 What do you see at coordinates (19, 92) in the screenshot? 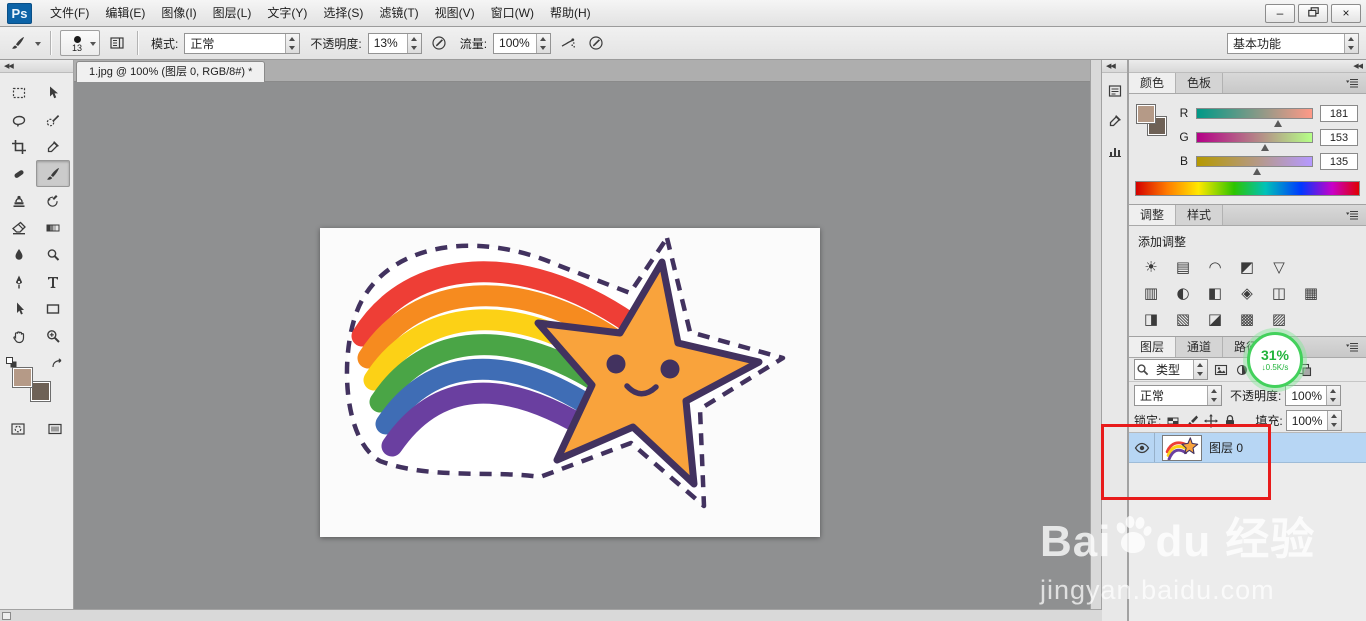
I see `rectangular-marquee-tool` at bounding box center [19, 92].